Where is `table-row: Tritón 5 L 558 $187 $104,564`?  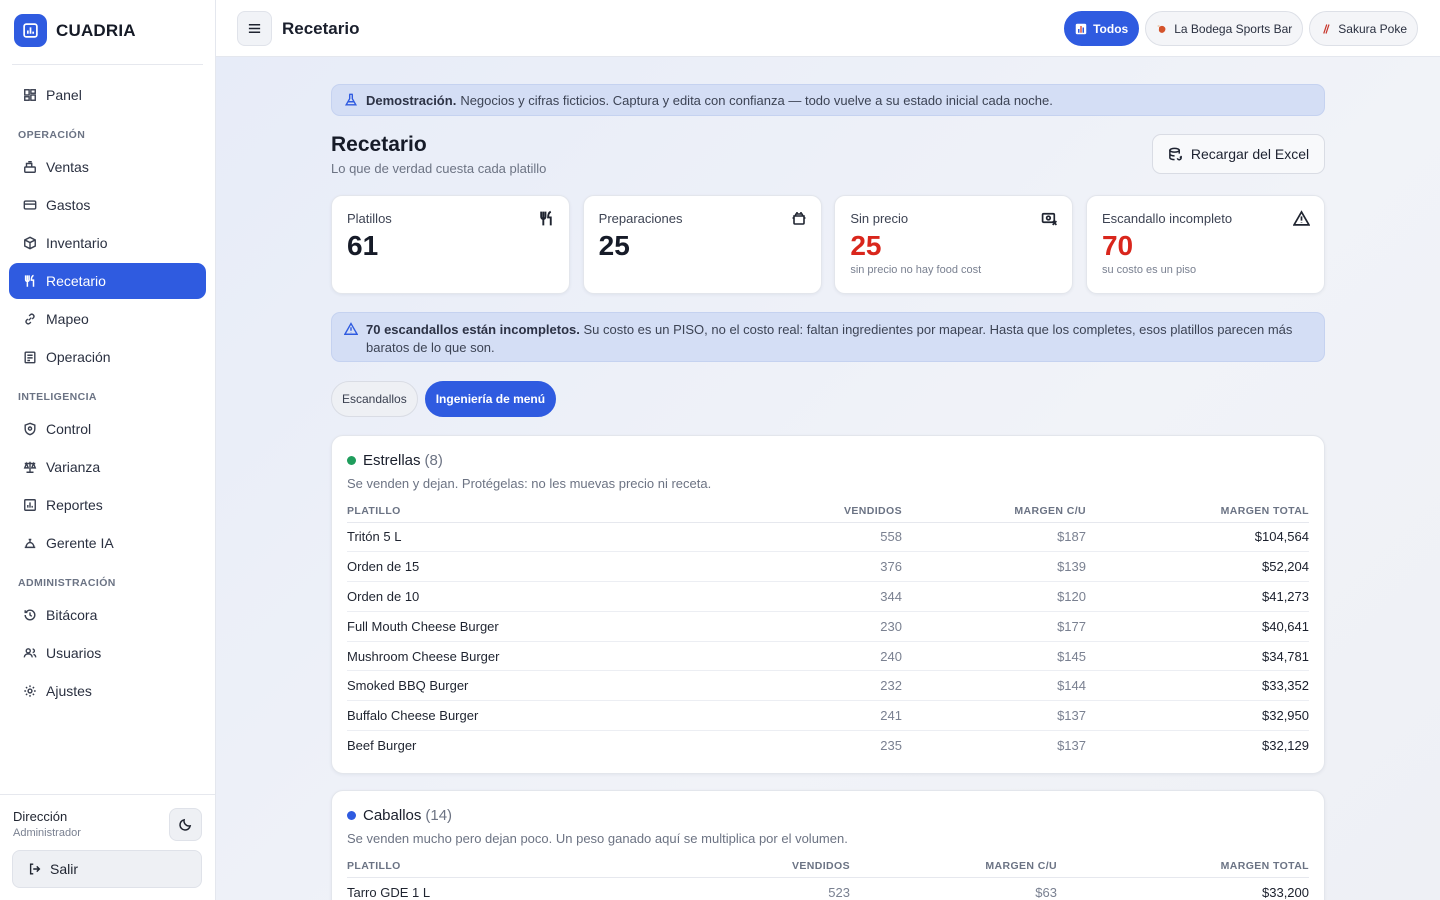 table-row: Tritón 5 L 558 $187 $104,564 is located at coordinates (828, 537).